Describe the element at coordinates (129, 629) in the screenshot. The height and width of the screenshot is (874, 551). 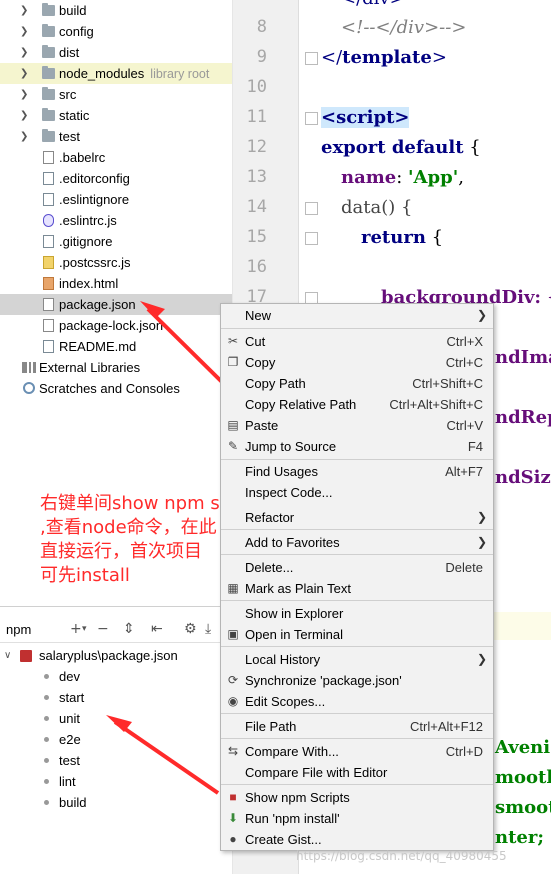
I see `expand-all-icon: ⇕` at that location.